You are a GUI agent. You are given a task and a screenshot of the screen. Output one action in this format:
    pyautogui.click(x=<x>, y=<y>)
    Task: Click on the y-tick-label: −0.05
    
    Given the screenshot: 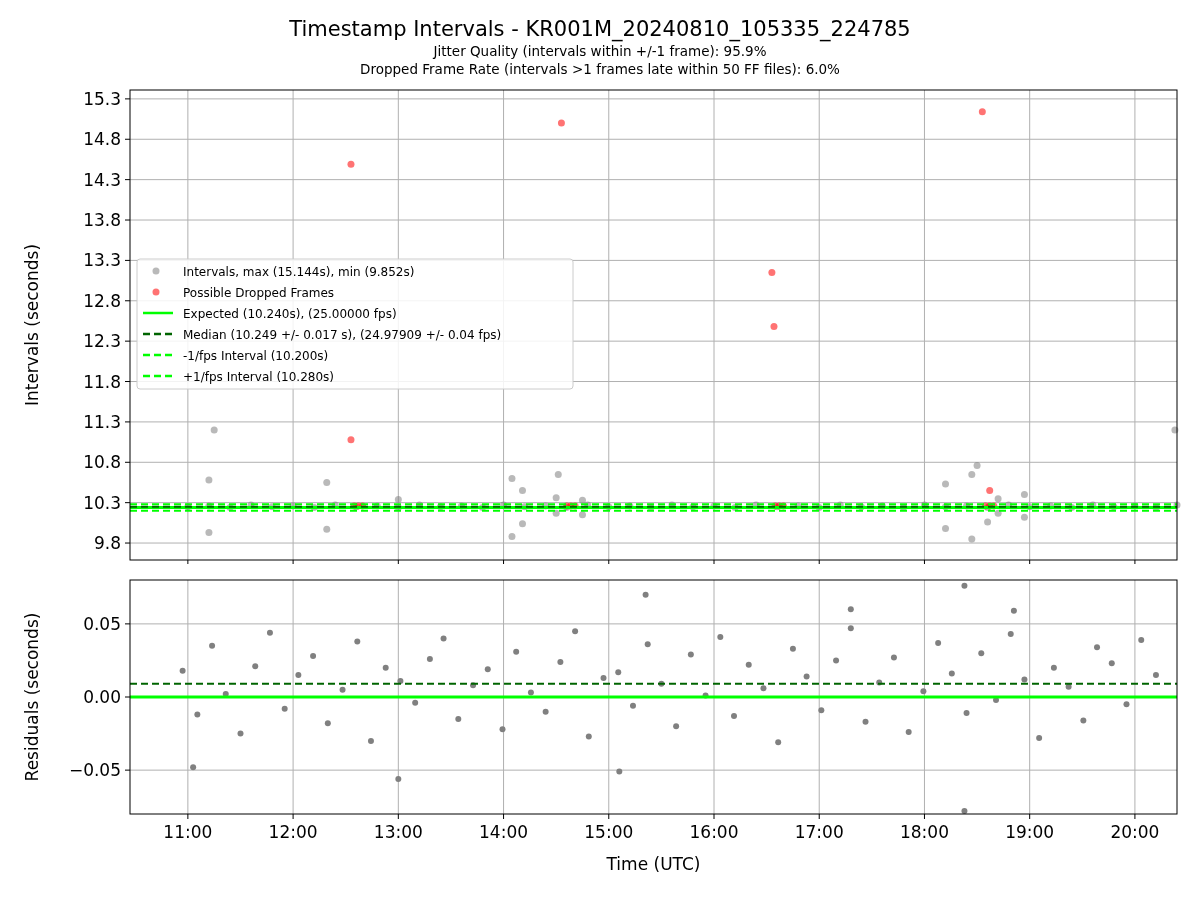 What is the action you would take?
    pyautogui.click(x=94, y=770)
    